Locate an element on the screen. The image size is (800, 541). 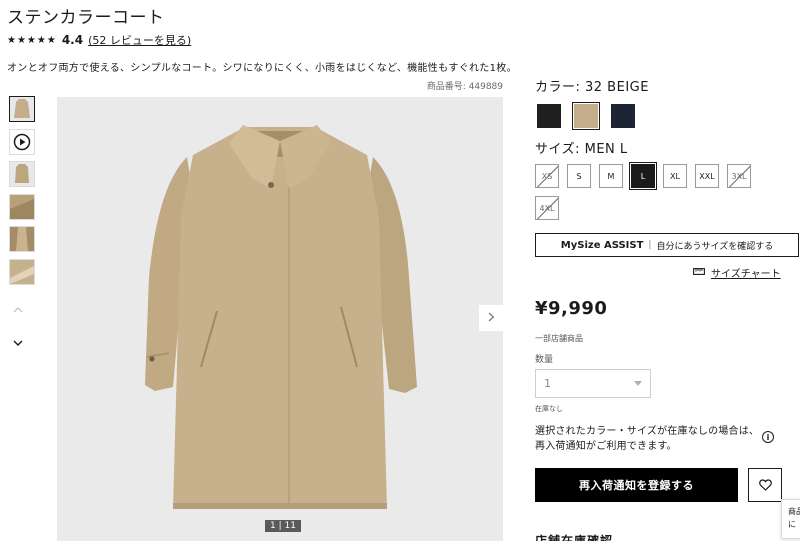
mysize-assist-button: MySize ASSIST | 自分にあうサイズを確認する is located at coordinates (667, 245).